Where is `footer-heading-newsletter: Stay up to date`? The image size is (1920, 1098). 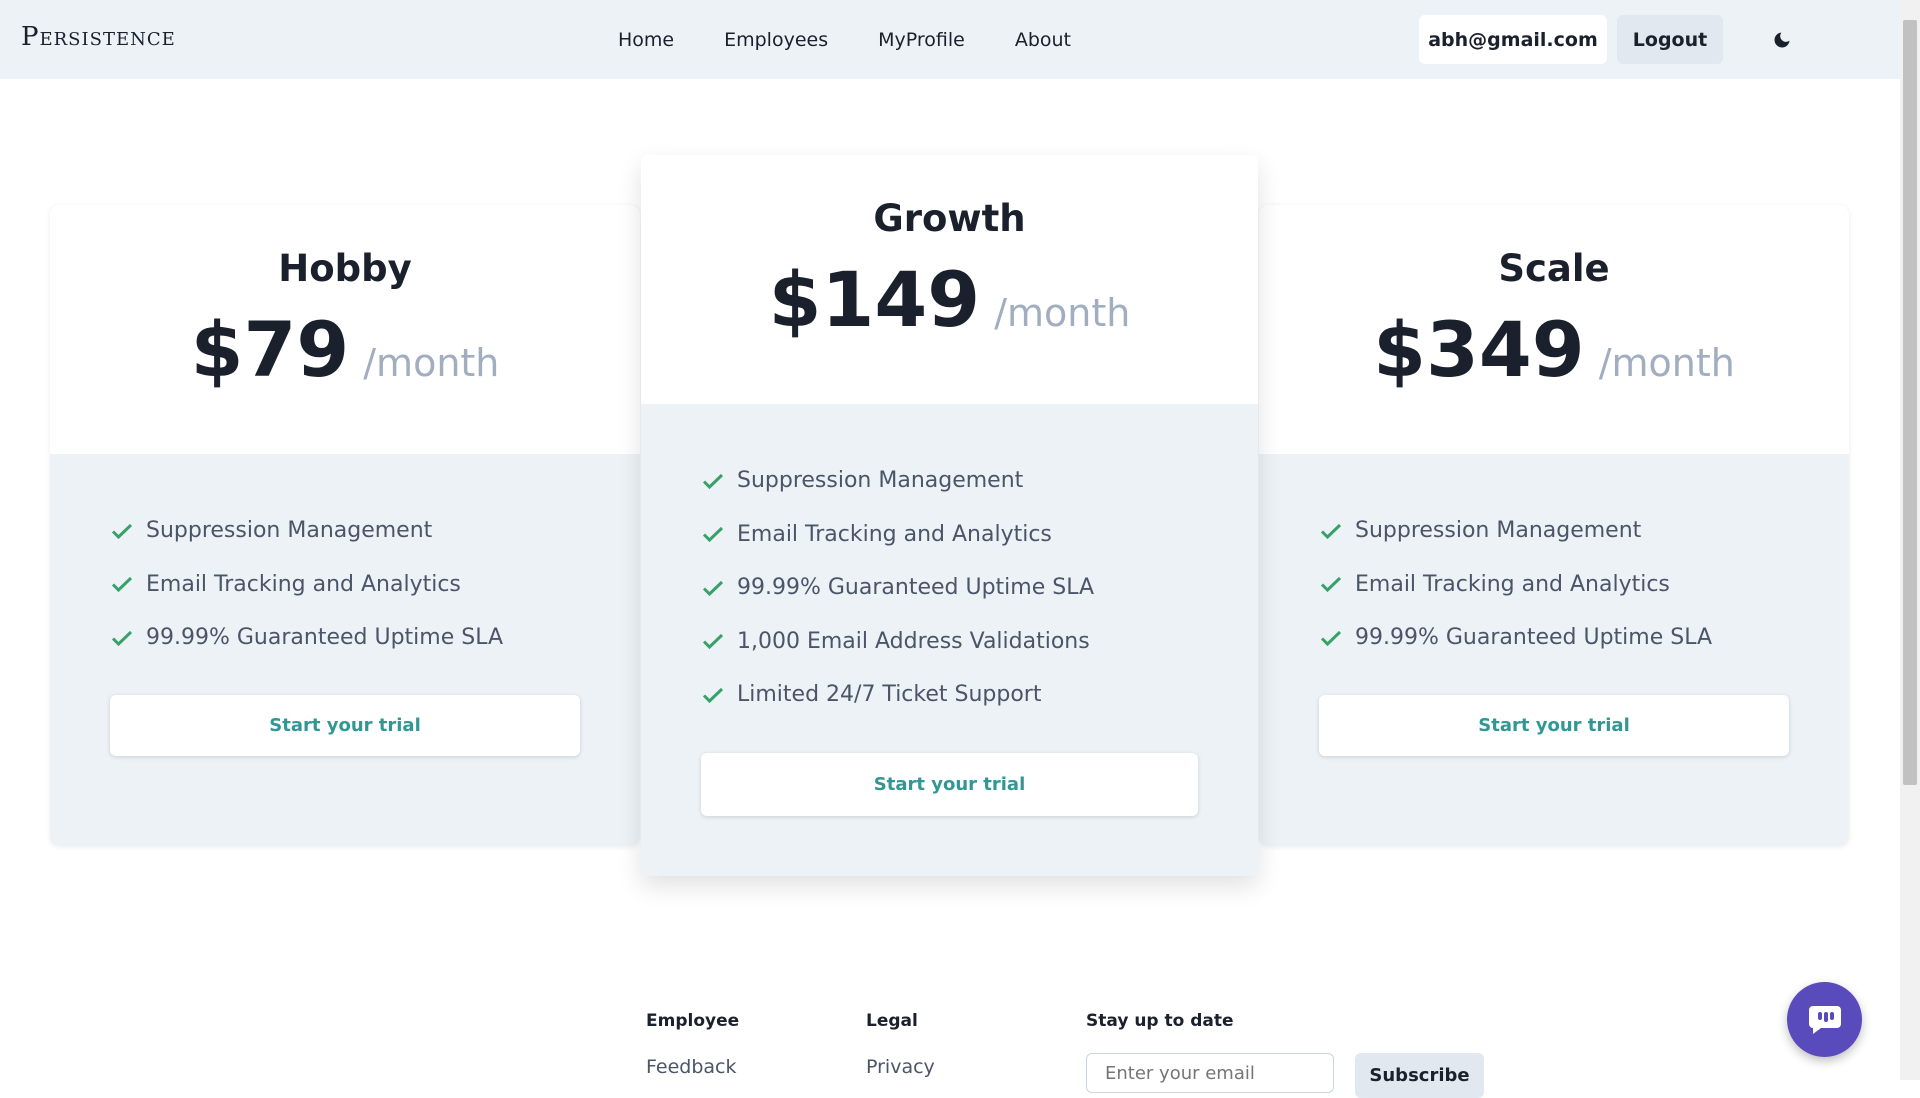
footer-heading-newsletter: Stay up to date is located at coordinates (1160, 1021).